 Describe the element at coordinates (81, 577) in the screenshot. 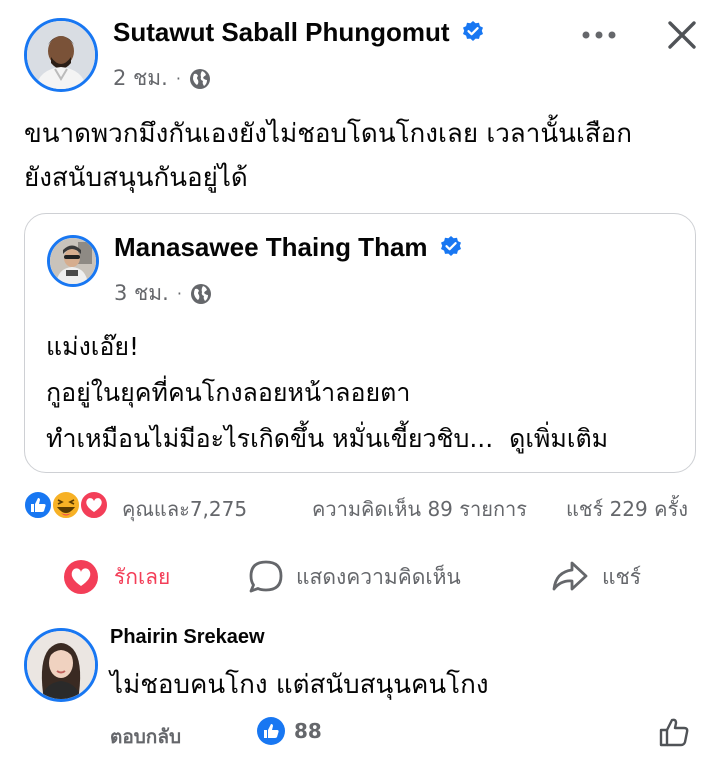

I see `love-action-icon` at that location.